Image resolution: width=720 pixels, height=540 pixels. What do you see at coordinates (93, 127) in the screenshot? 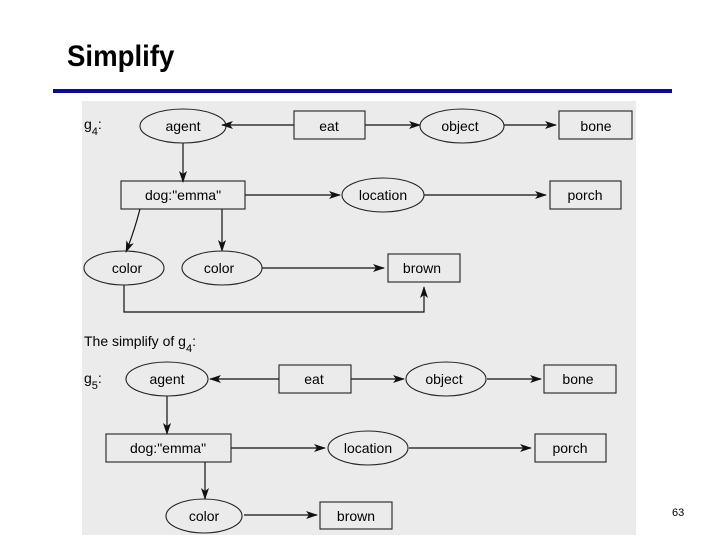
I see `g4-label: g4:` at bounding box center [93, 127].